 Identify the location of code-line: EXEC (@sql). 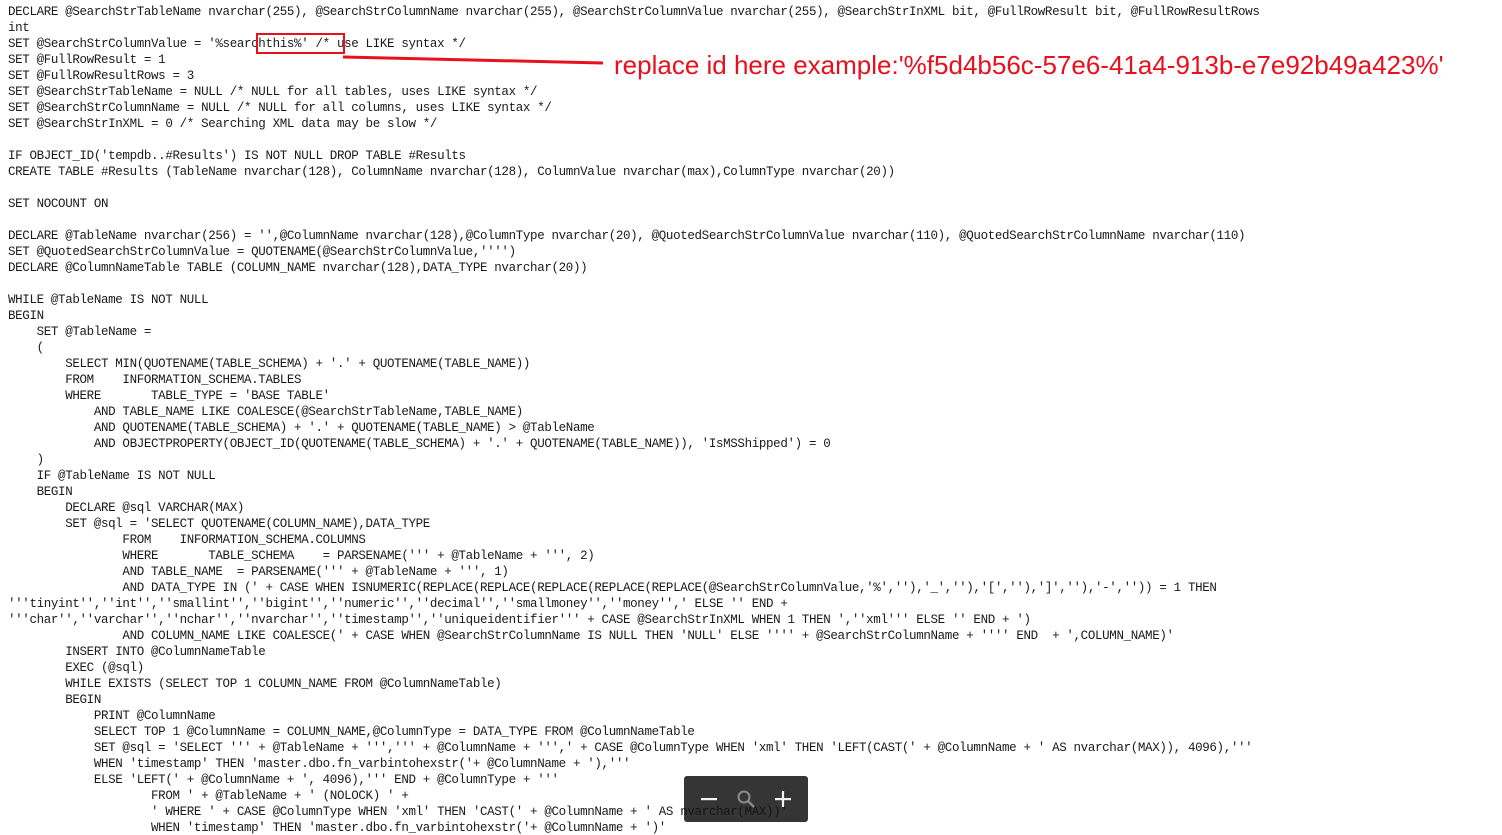
(76, 668).